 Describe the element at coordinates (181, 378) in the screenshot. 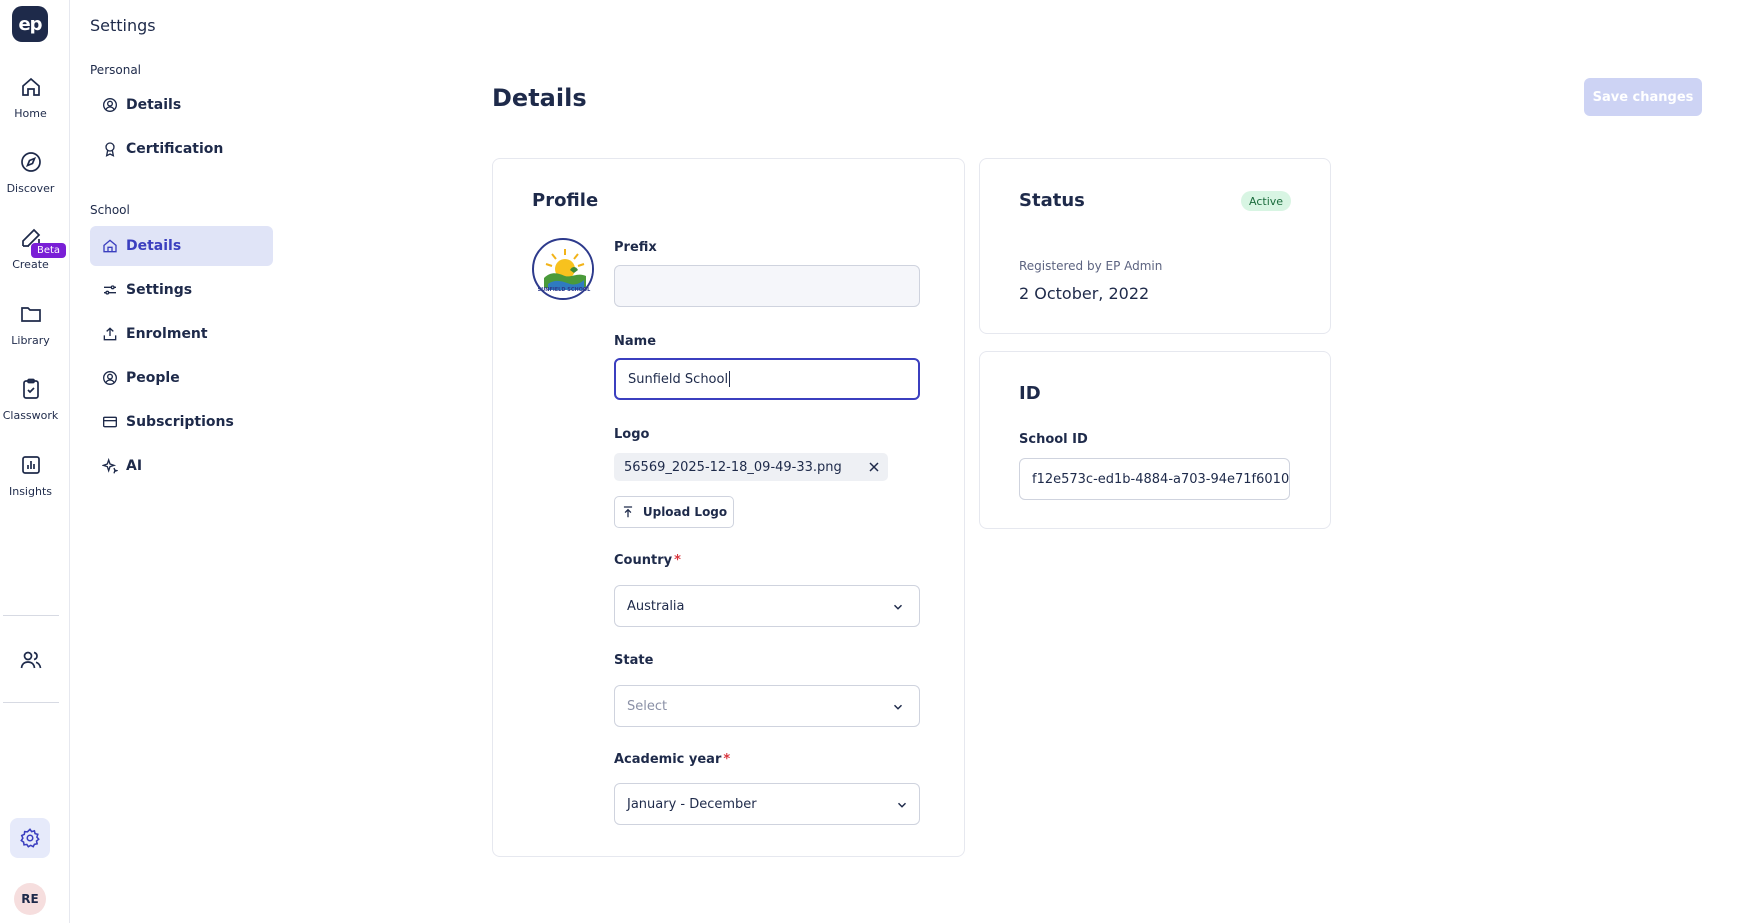

I see `sidebar-item-people: People` at that location.